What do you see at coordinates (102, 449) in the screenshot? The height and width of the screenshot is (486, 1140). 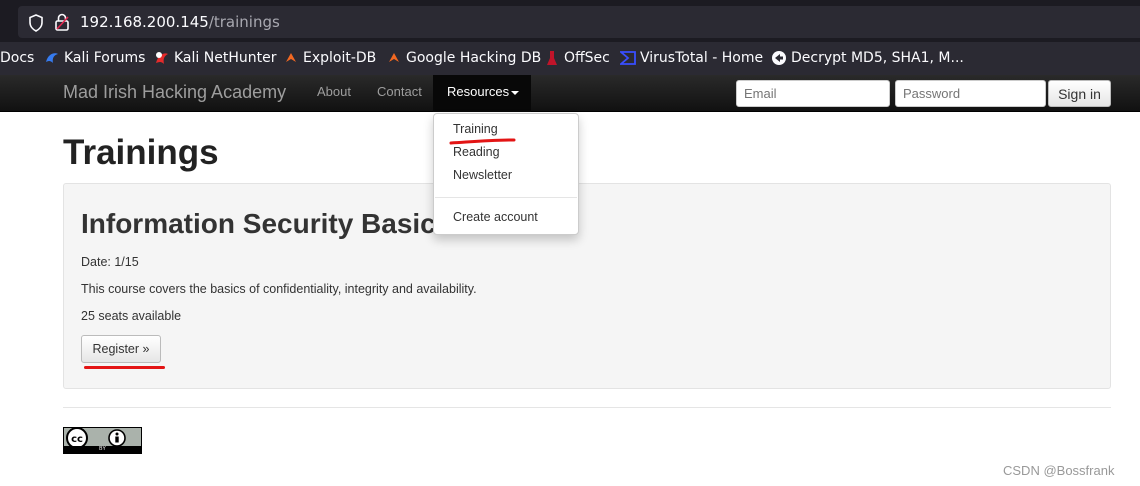 I see `cc-by-label: BY` at bounding box center [102, 449].